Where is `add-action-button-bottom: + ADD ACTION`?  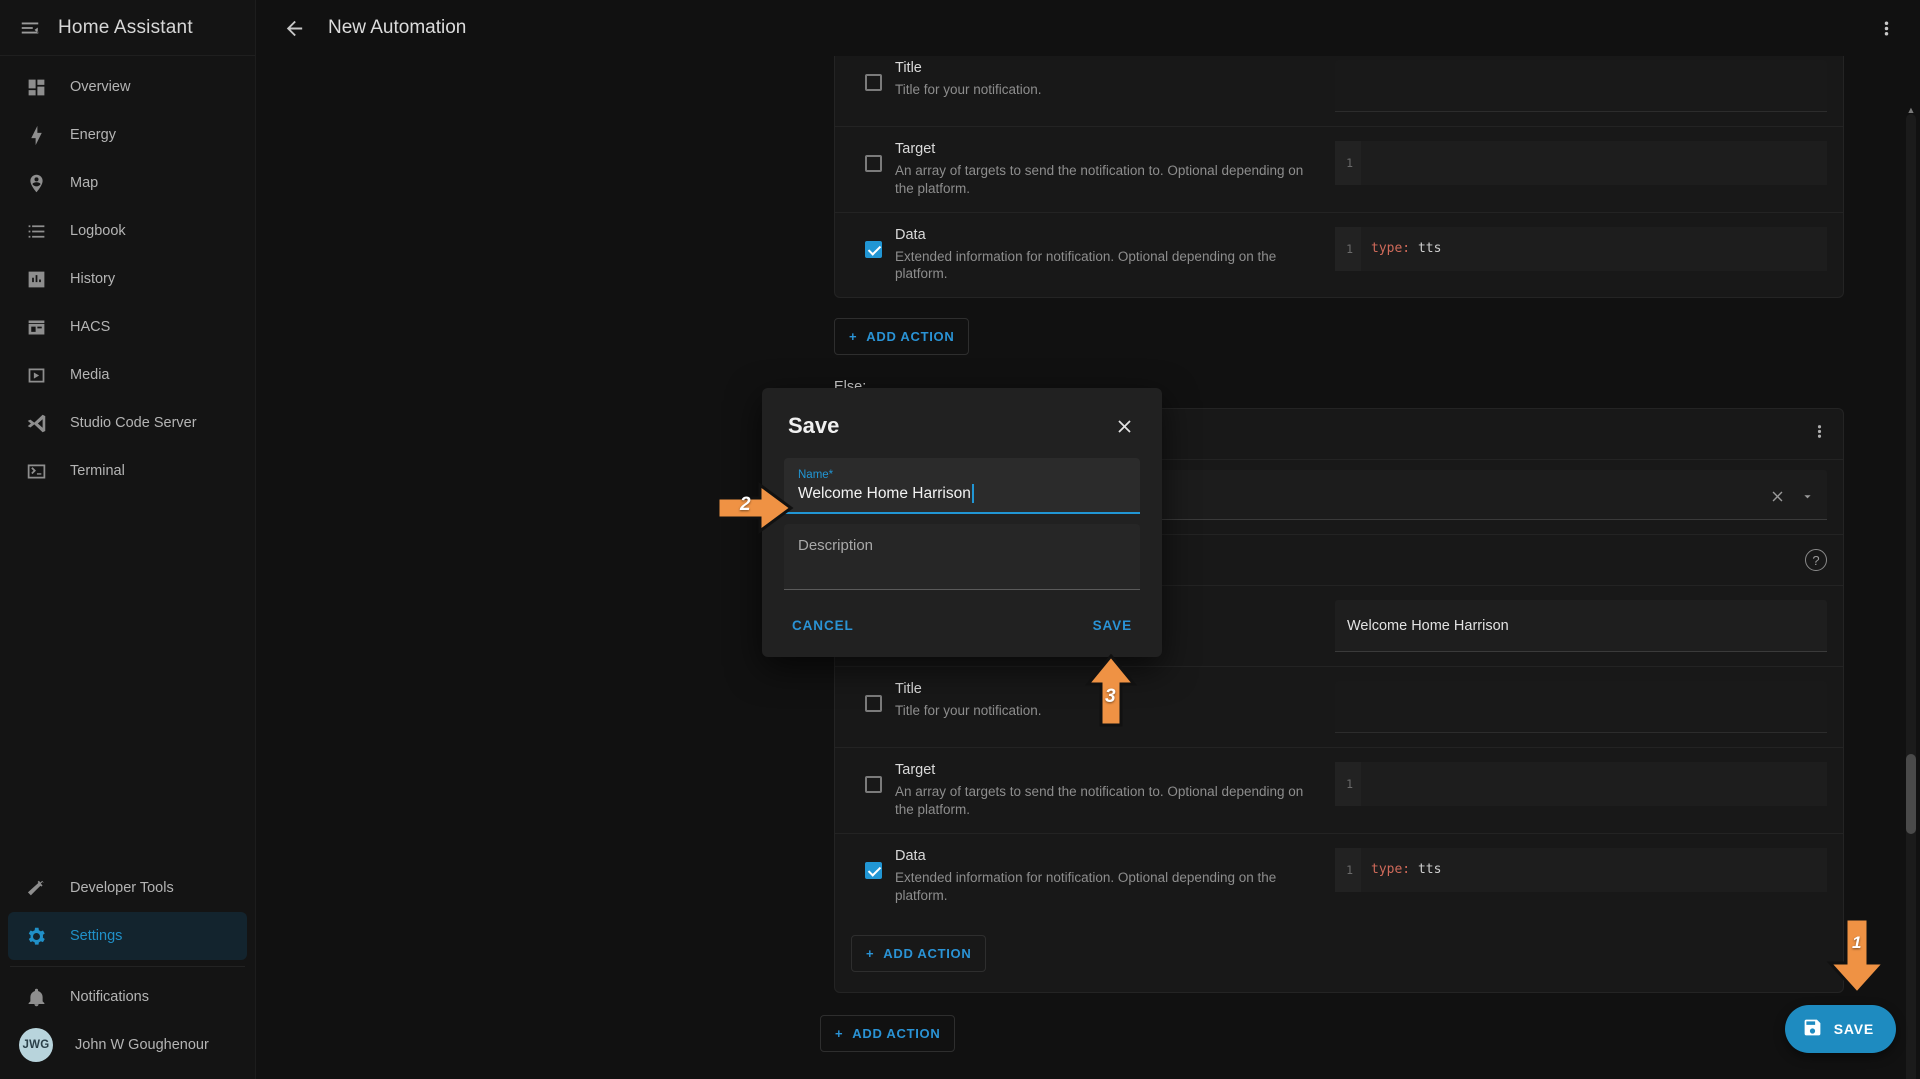
add-action-button-bottom: + ADD ACTION is located at coordinates (888, 1033).